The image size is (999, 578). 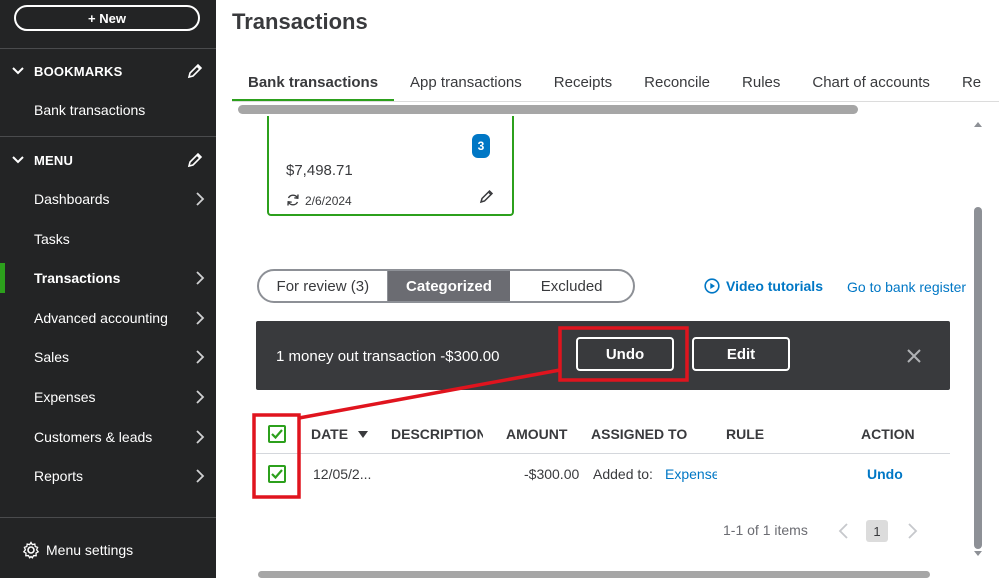 I want to click on page-title: Transactions, so click(x=300, y=21).